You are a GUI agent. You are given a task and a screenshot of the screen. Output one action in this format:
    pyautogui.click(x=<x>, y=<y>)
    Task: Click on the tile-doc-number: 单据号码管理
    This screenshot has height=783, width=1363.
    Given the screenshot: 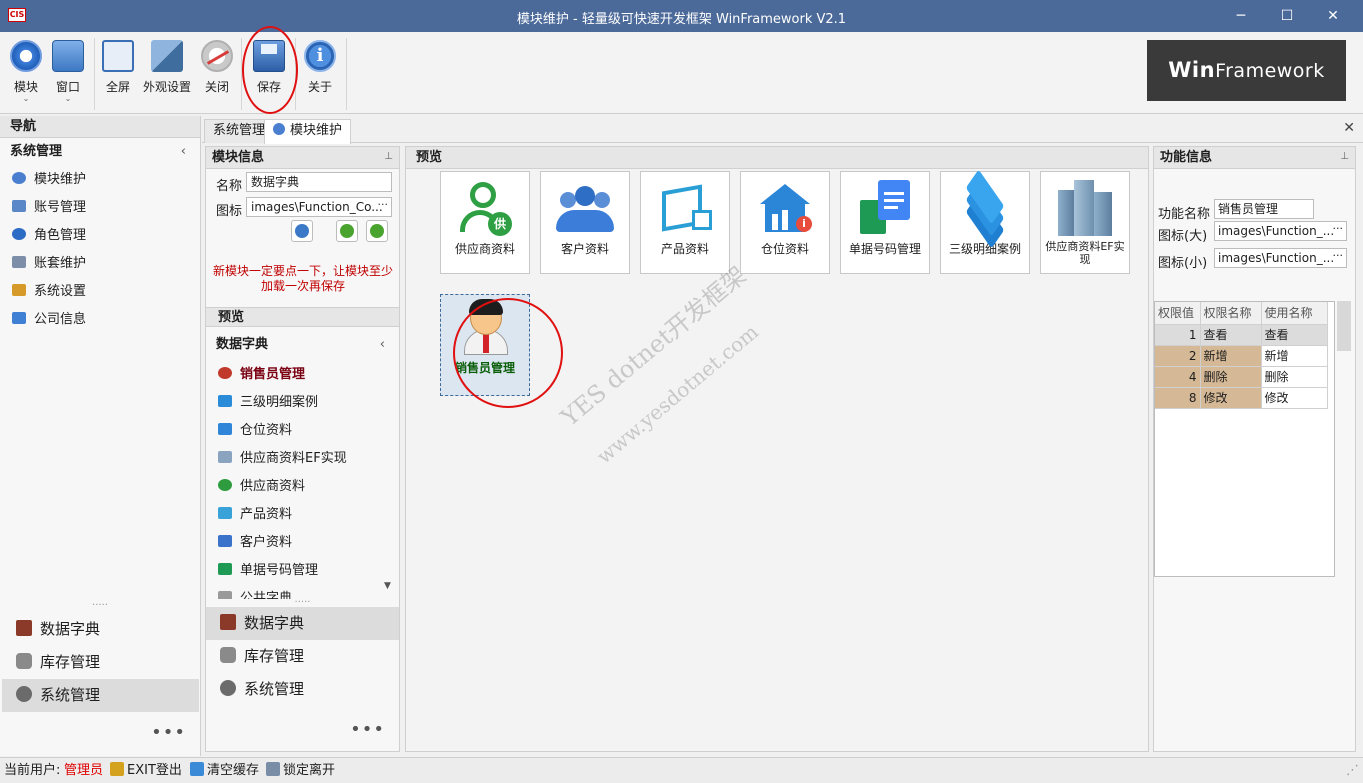 What is the action you would take?
    pyautogui.click(x=885, y=222)
    